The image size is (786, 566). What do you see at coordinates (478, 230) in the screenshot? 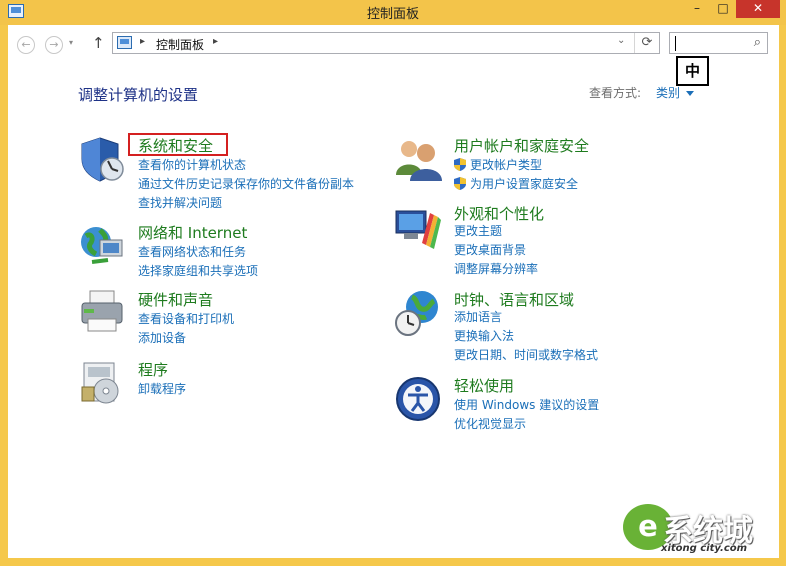
I see `link-change-theme: 更改主题` at bounding box center [478, 230].